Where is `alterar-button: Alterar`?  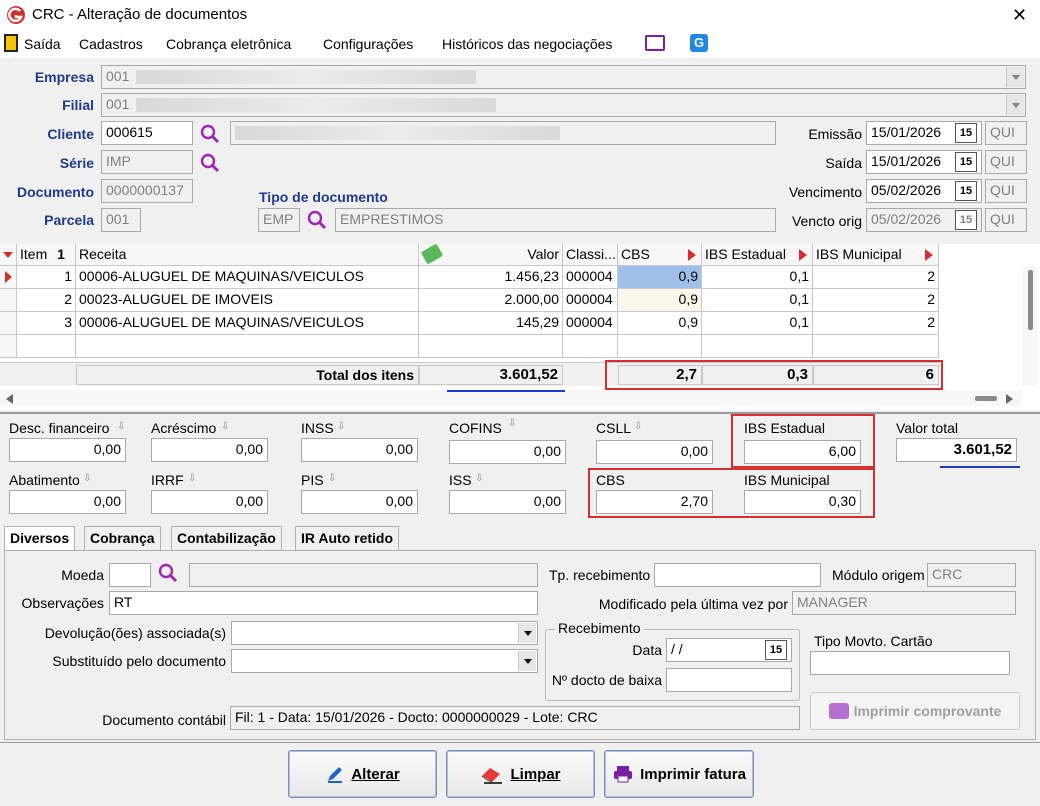 alterar-button: Alterar is located at coordinates (362, 774).